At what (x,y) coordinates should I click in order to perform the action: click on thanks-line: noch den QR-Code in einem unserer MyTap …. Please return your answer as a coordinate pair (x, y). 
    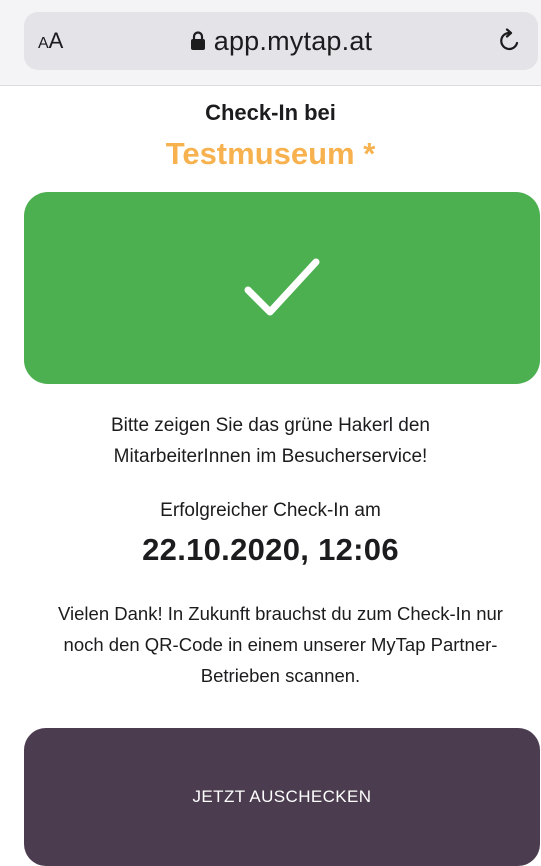
    Looking at the image, I should click on (280, 644).